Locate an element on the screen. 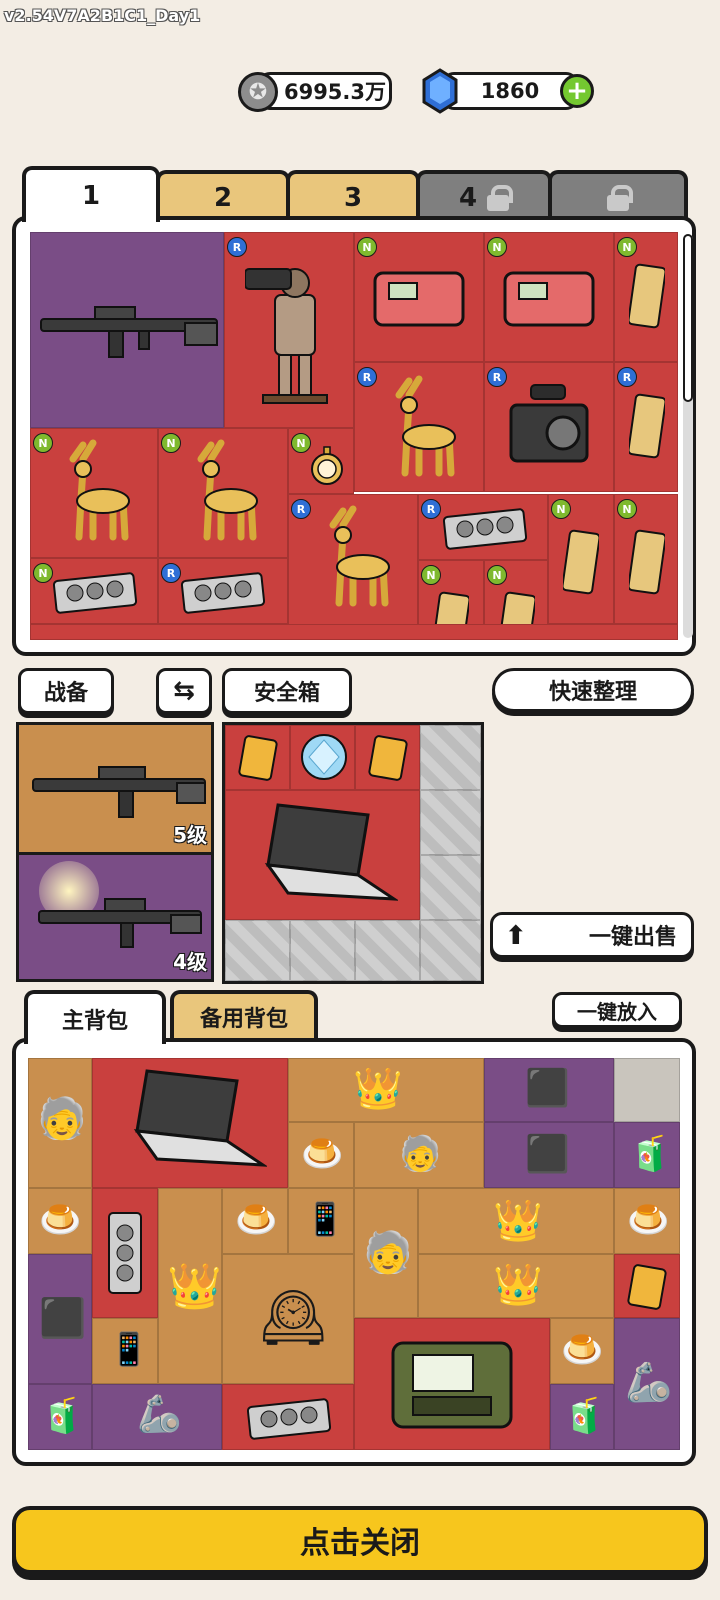 This screenshot has height=1600, width=720. put-all-button: 一键放入 is located at coordinates (617, 1010).